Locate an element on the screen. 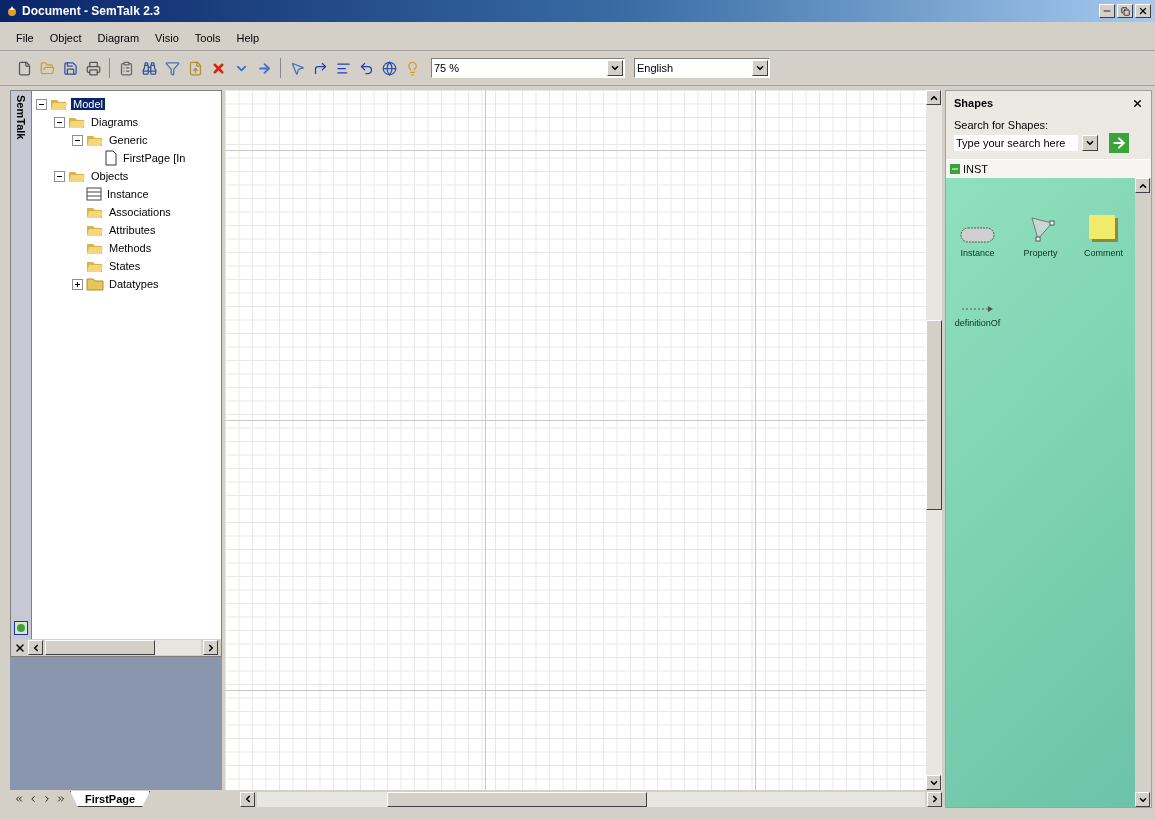 This screenshot has width=1155, height=820. menu-item: Object is located at coordinates (65, 38).